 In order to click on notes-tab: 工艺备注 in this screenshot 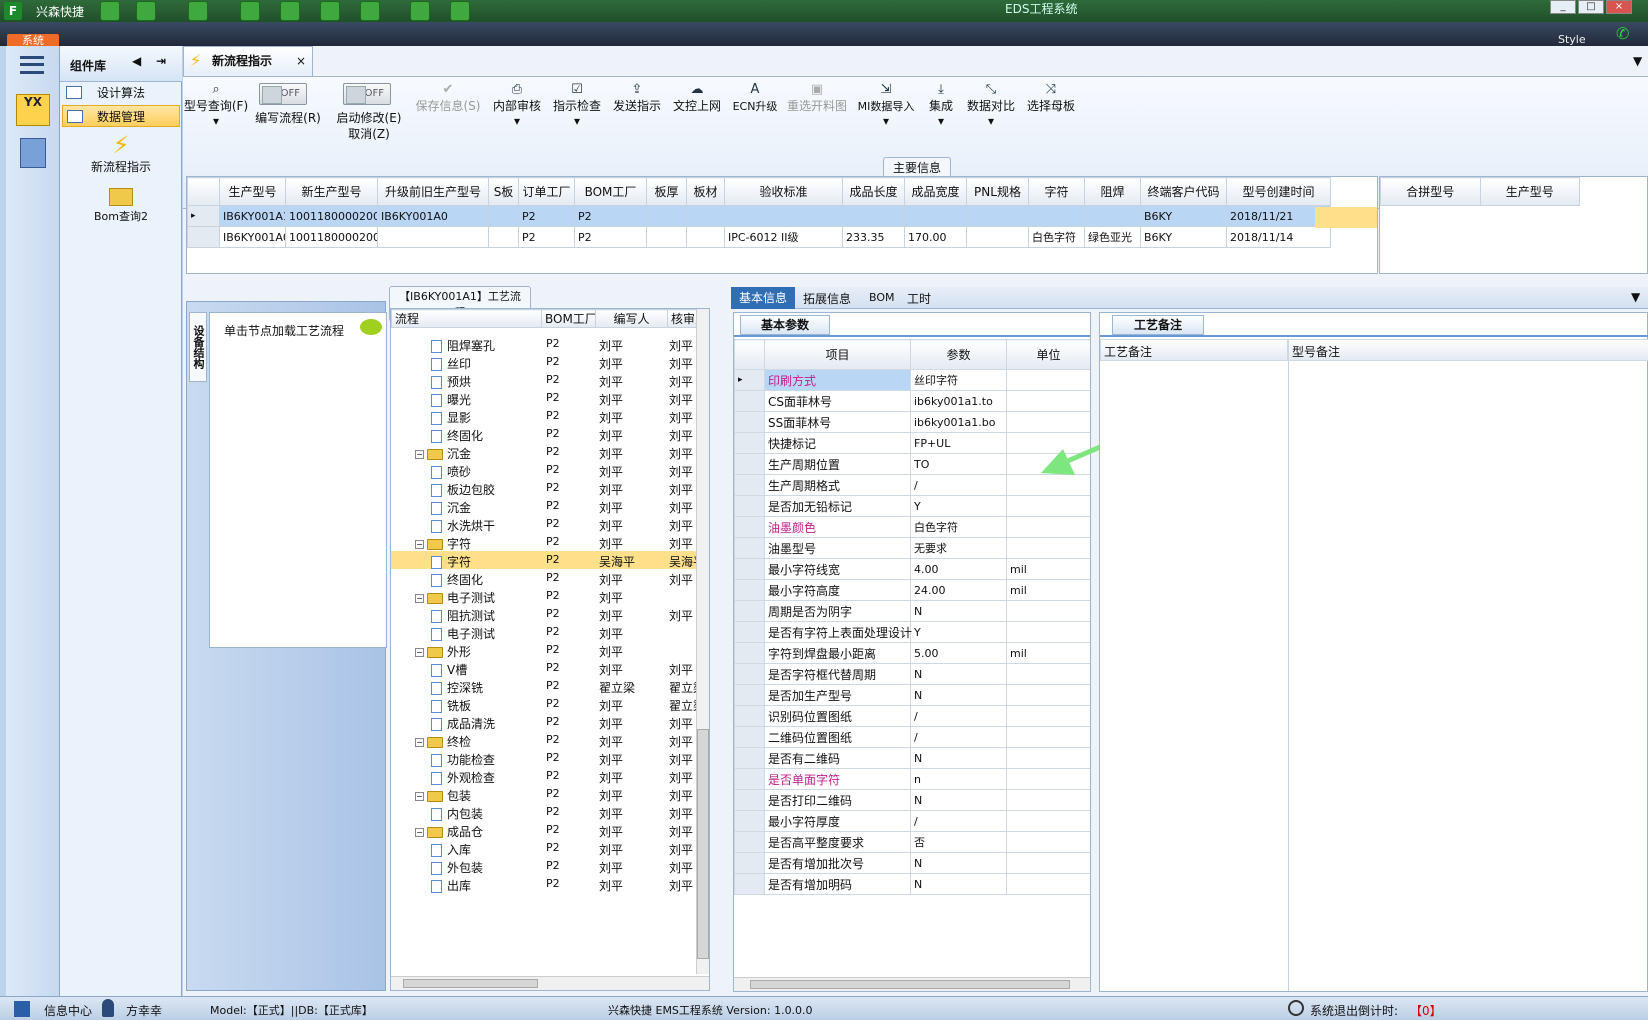, I will do `click(1158, 325)`.